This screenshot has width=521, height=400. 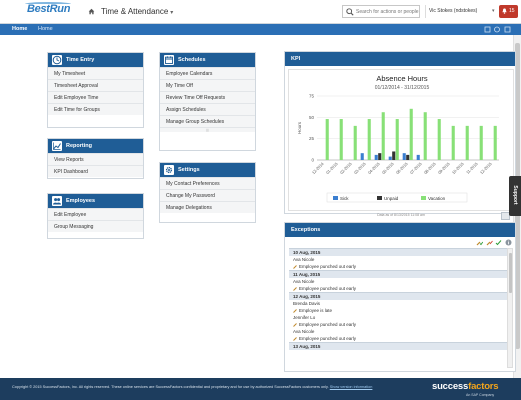 What do you see at coordinates (312, 160) in the screenshot?
I see `y-tick-label: 0` at bounding box center [312, 160].